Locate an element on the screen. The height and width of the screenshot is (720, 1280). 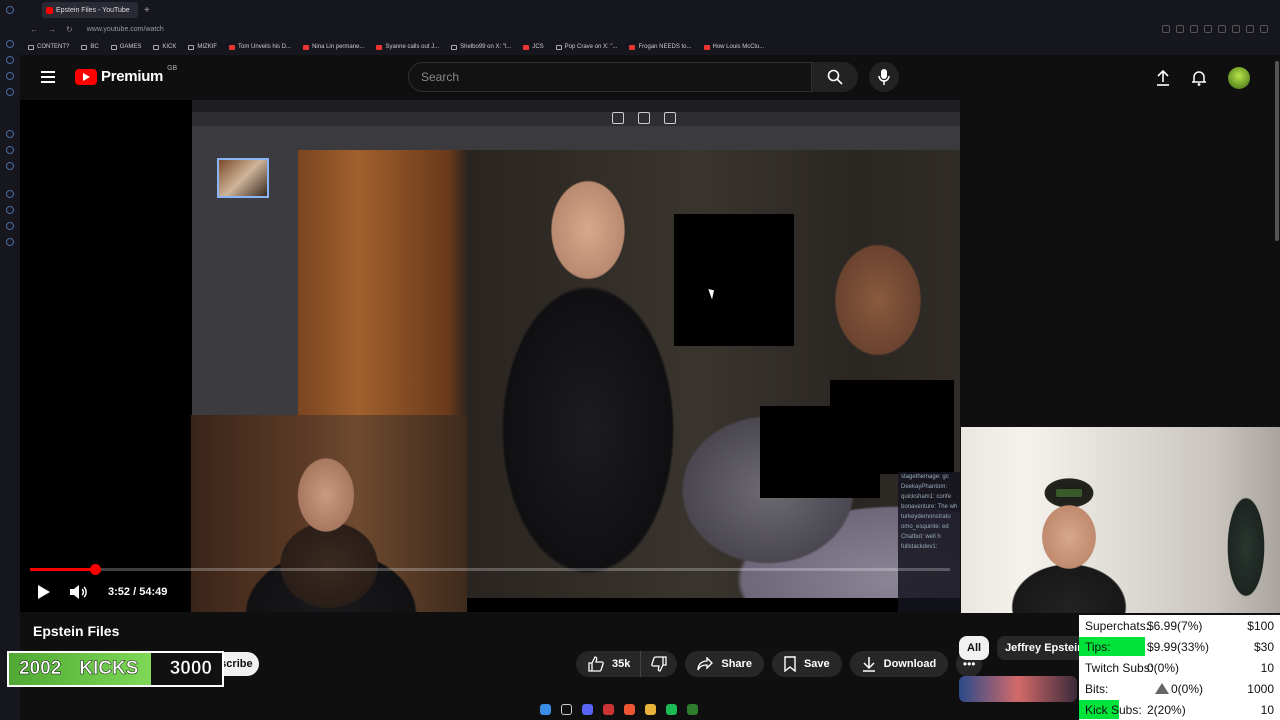
stat-row: Bits: 0(0%) 1000 is located at coordinates (1179, 688).